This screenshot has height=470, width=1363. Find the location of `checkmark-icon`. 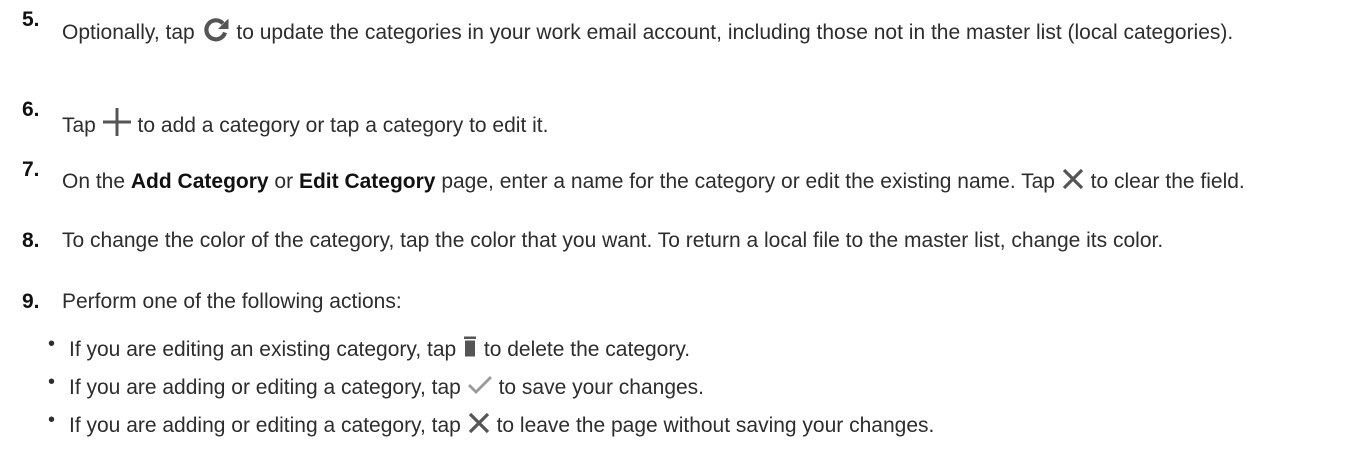

checkmark-icon is located at coordinates (479, 385).